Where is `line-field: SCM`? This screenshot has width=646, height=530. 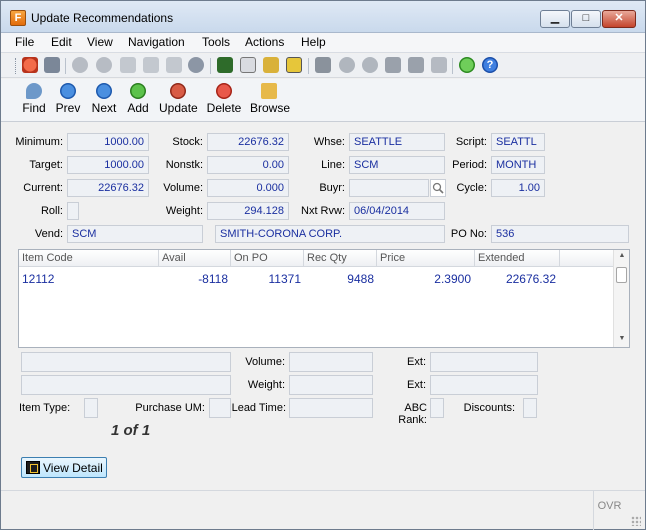
line-field: SCM is located at coordinates (397, 165).